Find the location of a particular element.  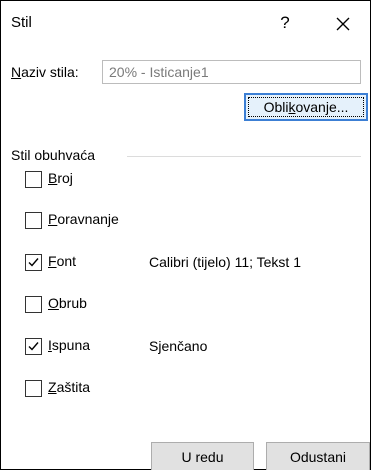

close-button is located at coordinates (343, 24).